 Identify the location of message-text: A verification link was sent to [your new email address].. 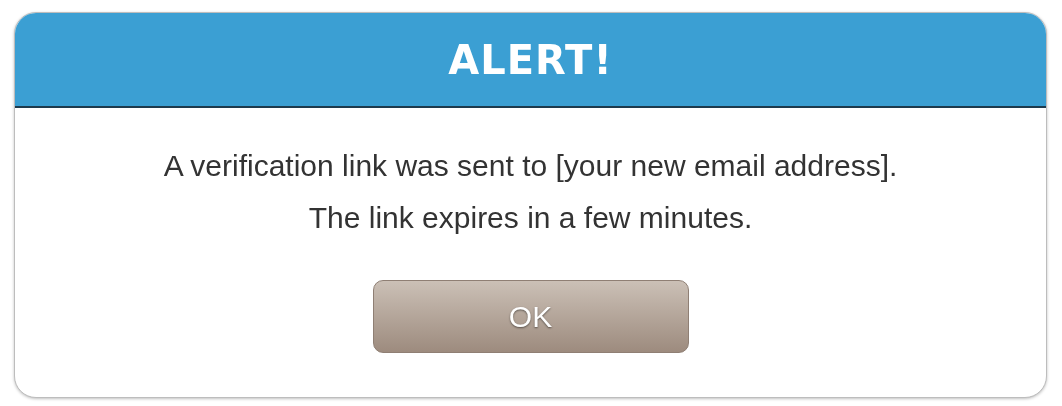
(530, 166).